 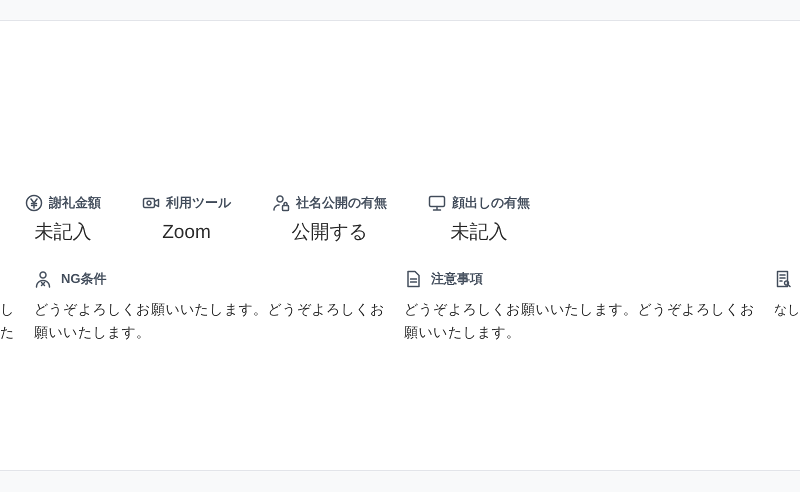 What do you see at coordinates (281, 203) in the screenshot?
I see `person-lock-icon` at bounding box center [281, 203].